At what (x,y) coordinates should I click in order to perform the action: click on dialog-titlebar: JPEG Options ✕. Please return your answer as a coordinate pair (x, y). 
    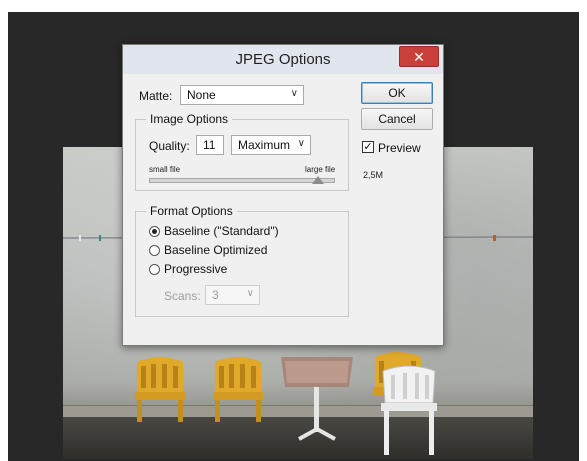
    Looking at the image, I should click on (283, 59).